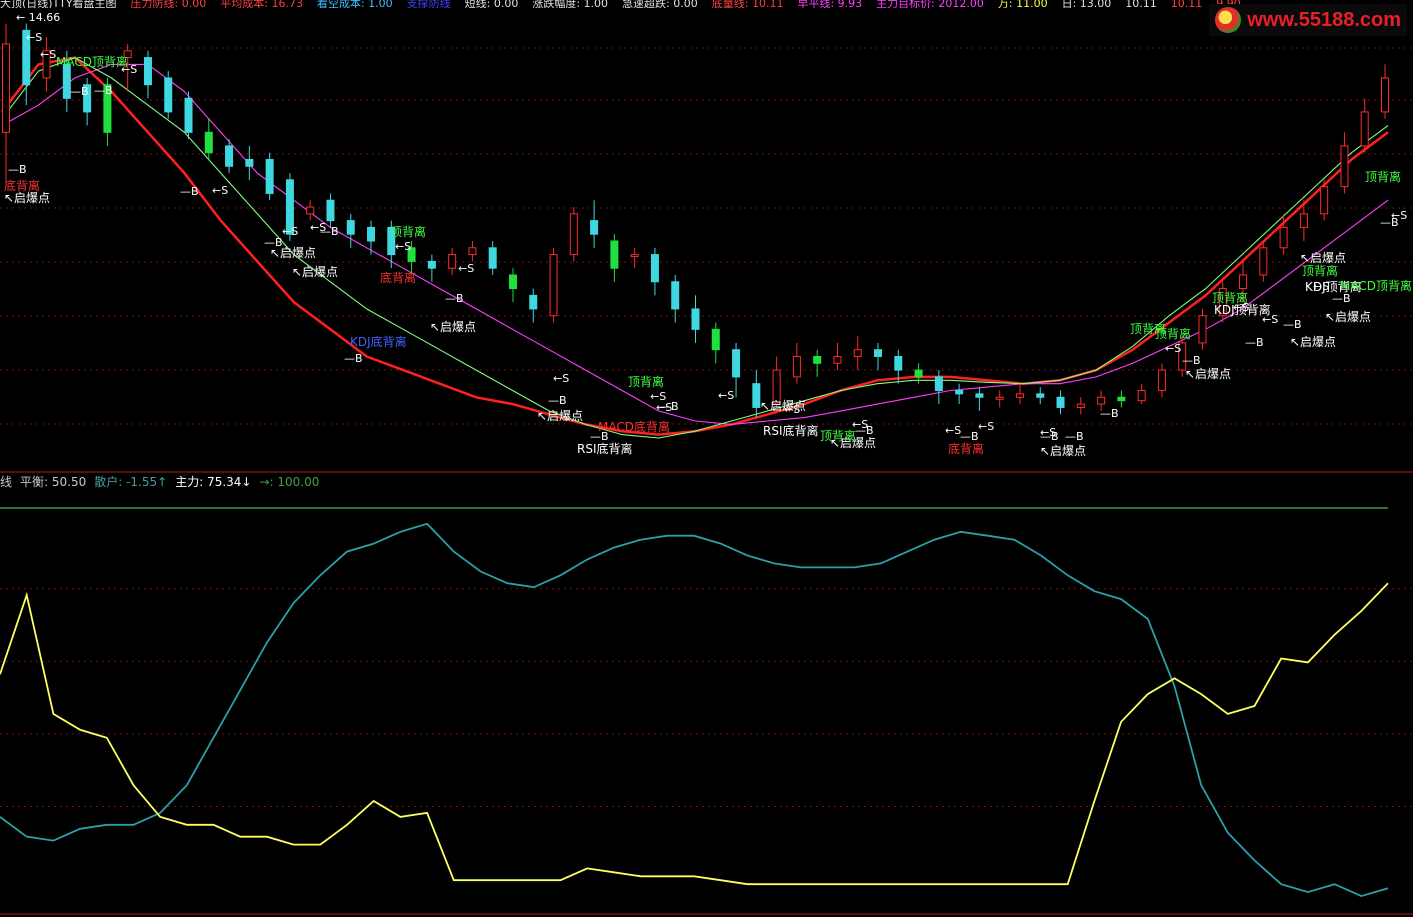 Image resolution: width=1413 pixels, height=917 pixels. What do you see at coordinates (53, 482) in the screenshot?
I see `indicator-legend-item: 平衡: 50.50` at bounding box center [53, 482].